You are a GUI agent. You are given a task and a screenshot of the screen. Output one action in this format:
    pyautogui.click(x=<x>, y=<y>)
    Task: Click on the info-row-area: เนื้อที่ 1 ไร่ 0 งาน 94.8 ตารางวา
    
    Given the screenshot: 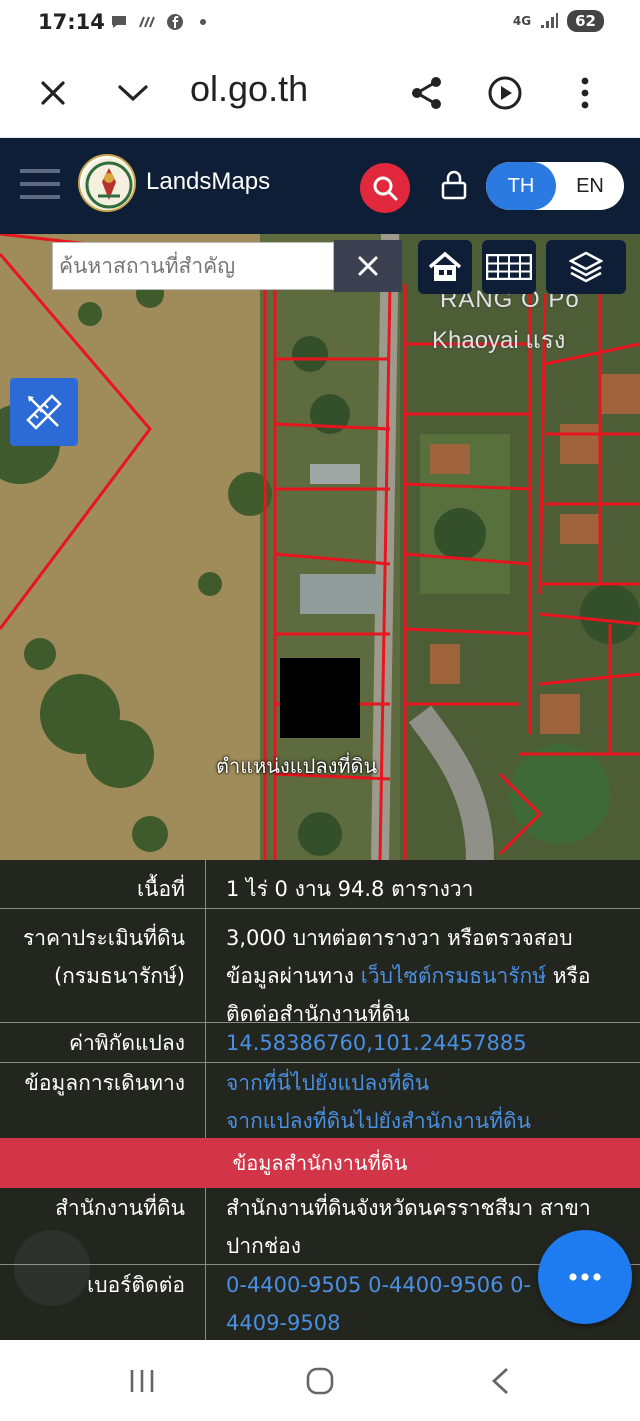 What is the action you would take?
    pyautogui.click(x=320, y=884)
    